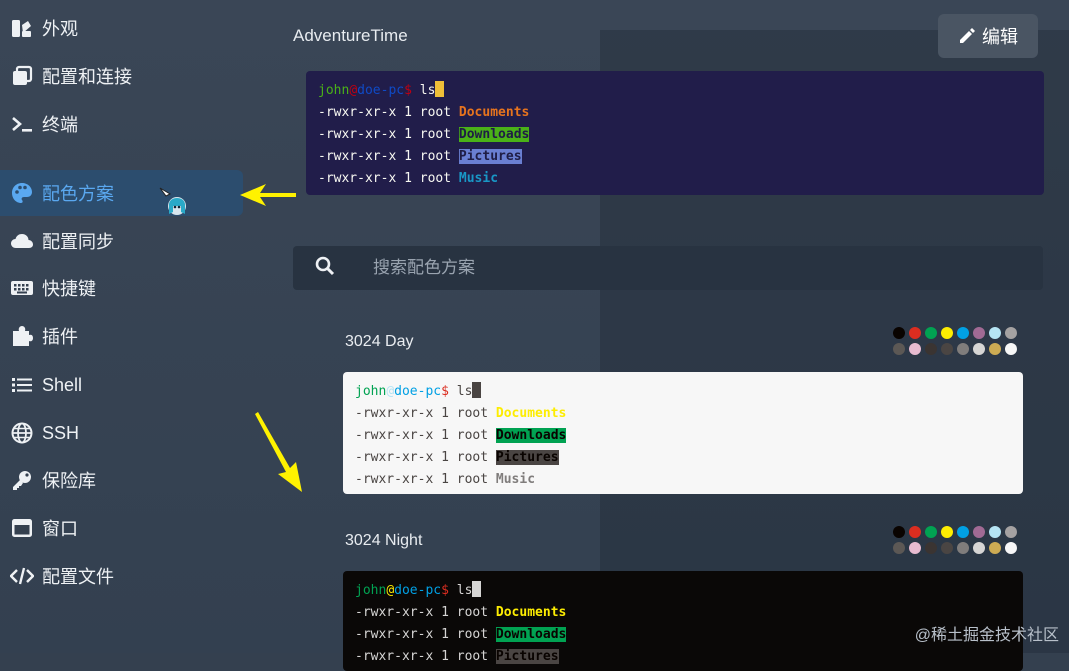 This screenshot has height=671, width=1069. I want to click on sidebar-item-label: 配置文件, so click(78, 577).